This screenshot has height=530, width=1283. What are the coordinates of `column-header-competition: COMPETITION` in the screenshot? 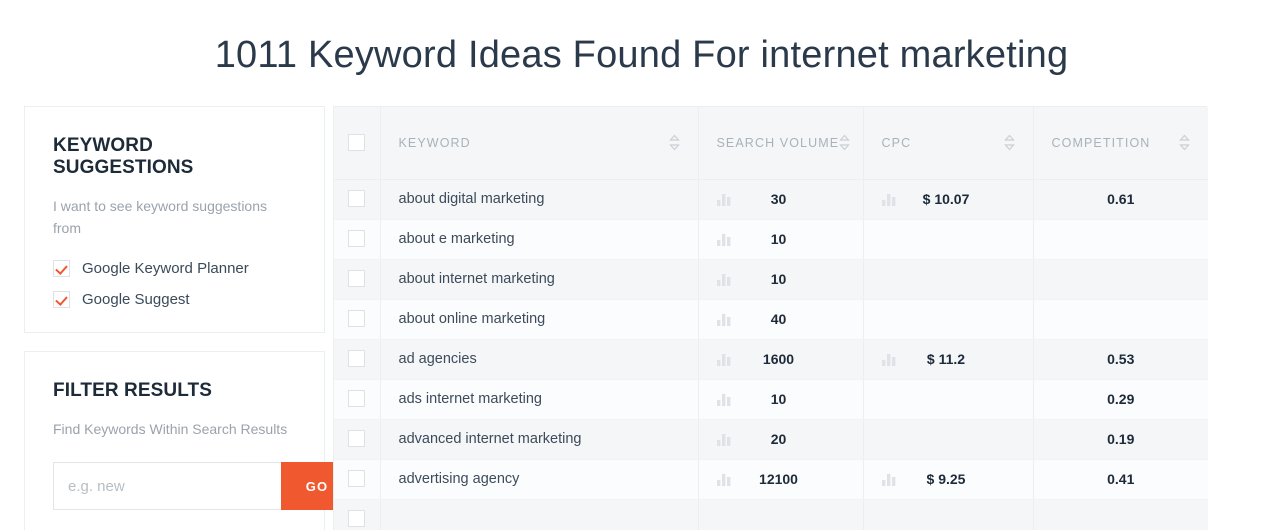 It's located at (1120, 143).